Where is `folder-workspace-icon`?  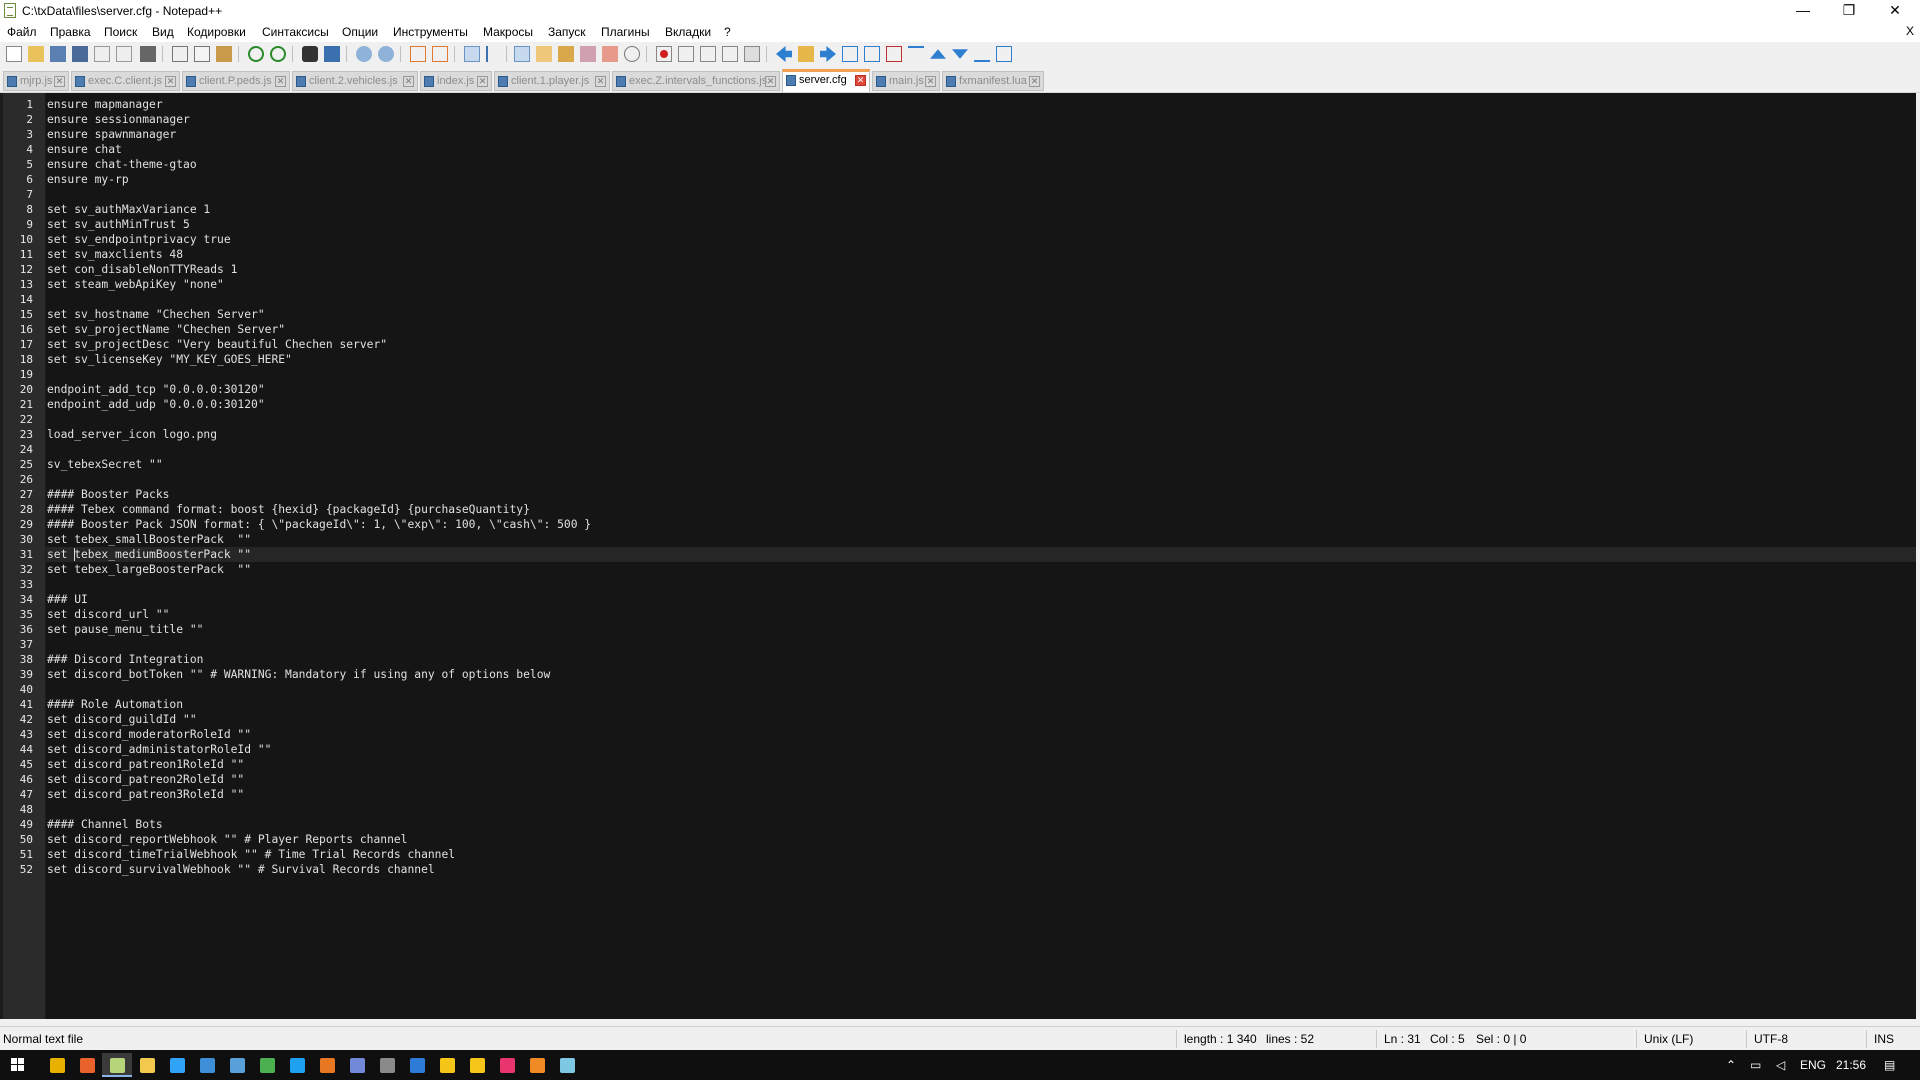
folder-workspace-icon is located at coordinates (588, 54).